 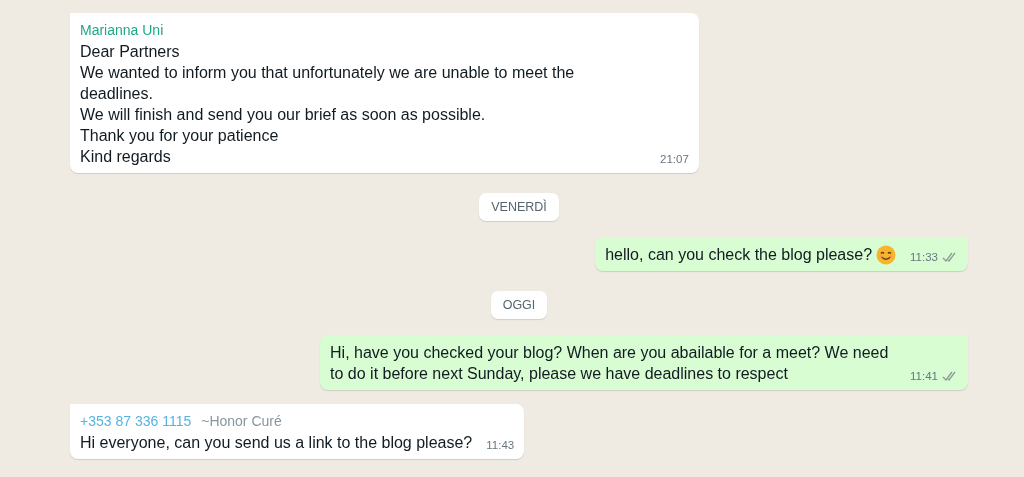 What do you see at coordinates (179, 136) in the screenshot?
I see `message-text: Thank you for your patience` at bounding box center [179, 136].